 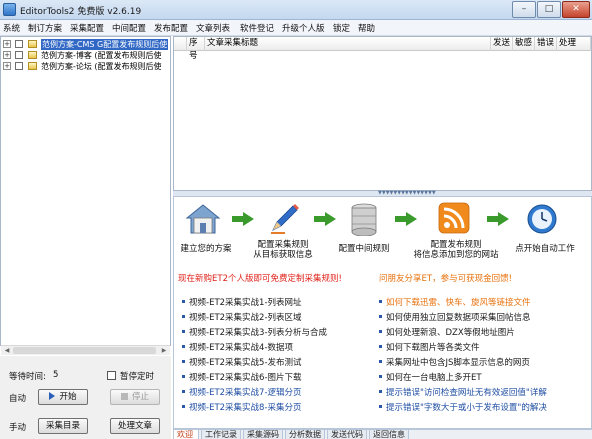 What do you see at coordinates (237, 347) in the screenshot?
I see `video-link: 视频-ET2采集实战4-数据项` at bounding box center [237, 347].